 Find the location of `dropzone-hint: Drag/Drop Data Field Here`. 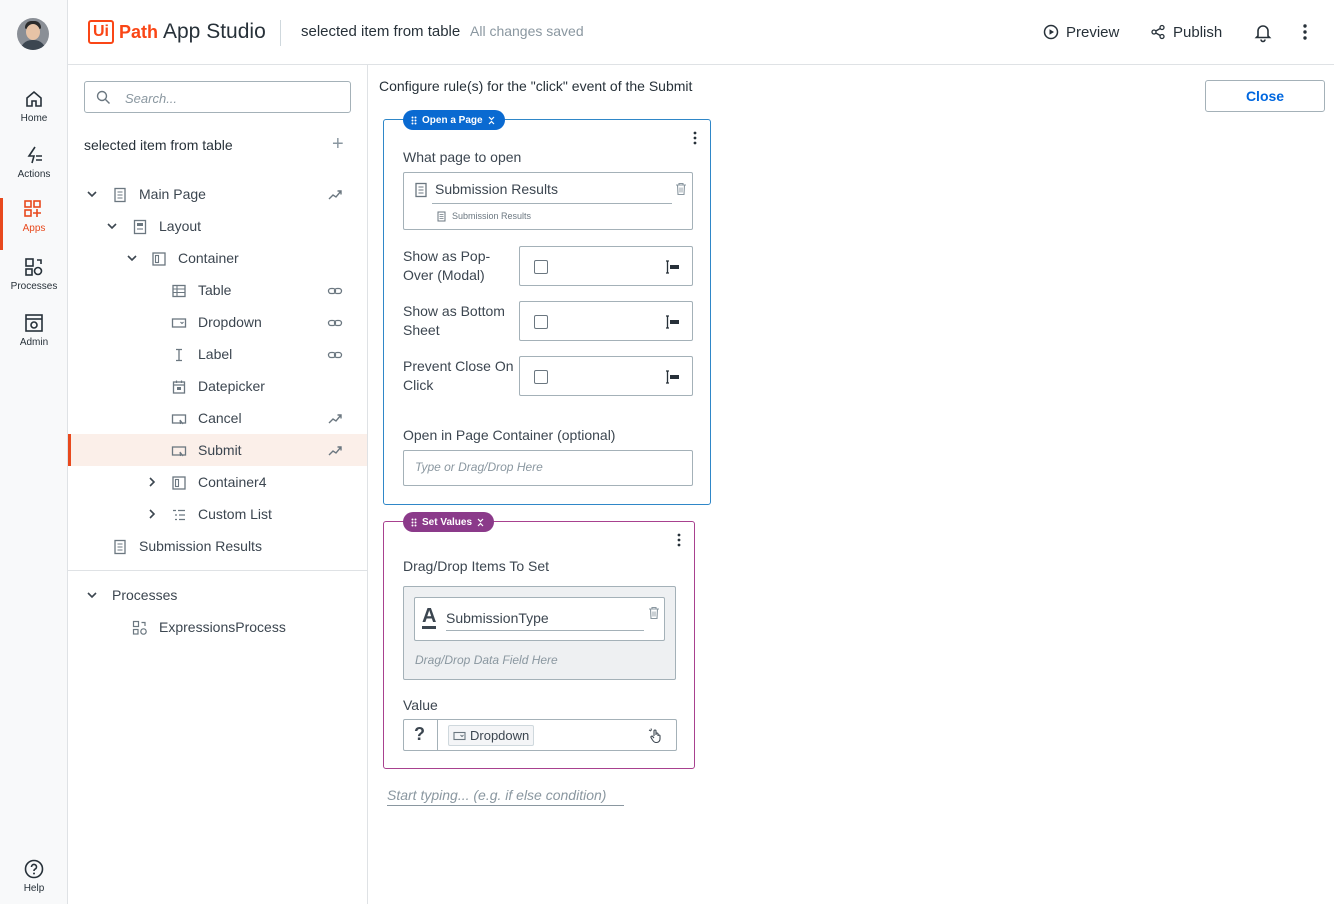

dropzone-hint: Drag/Drop Data Field Here is located at coordinates (486, 660).